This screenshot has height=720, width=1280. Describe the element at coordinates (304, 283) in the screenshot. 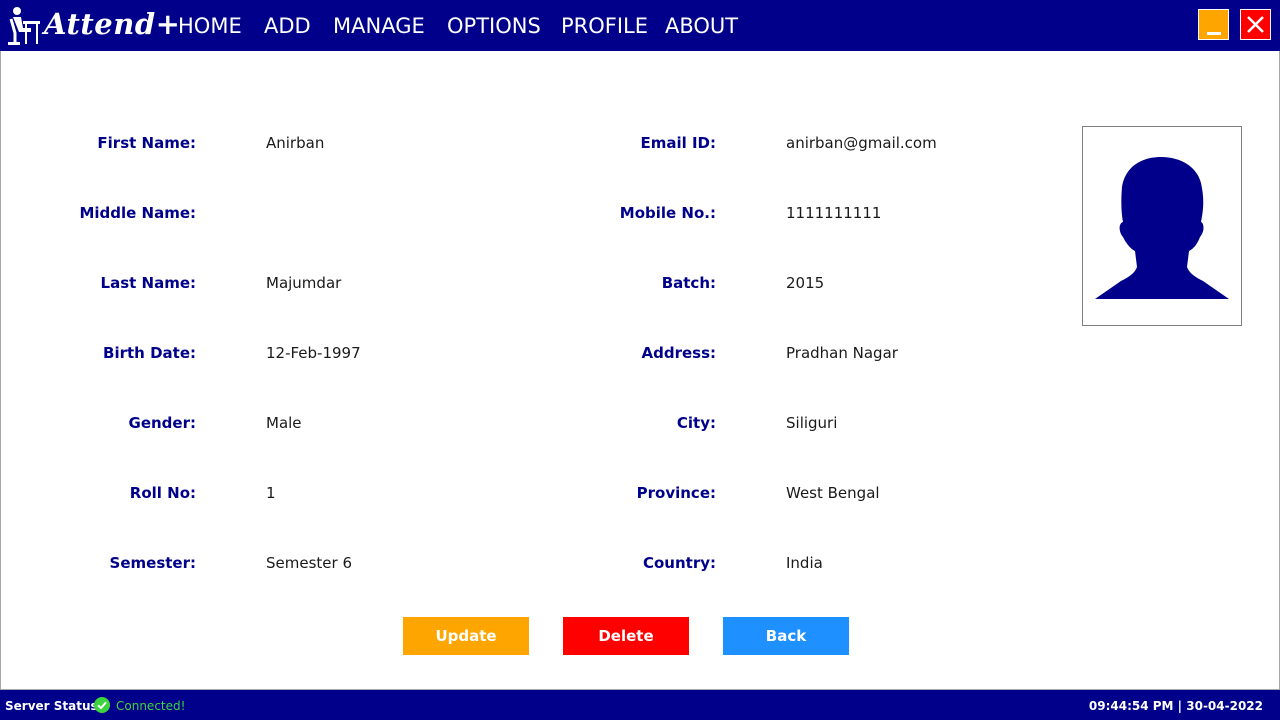

I see `last-name-value: Majumdar` at that location.